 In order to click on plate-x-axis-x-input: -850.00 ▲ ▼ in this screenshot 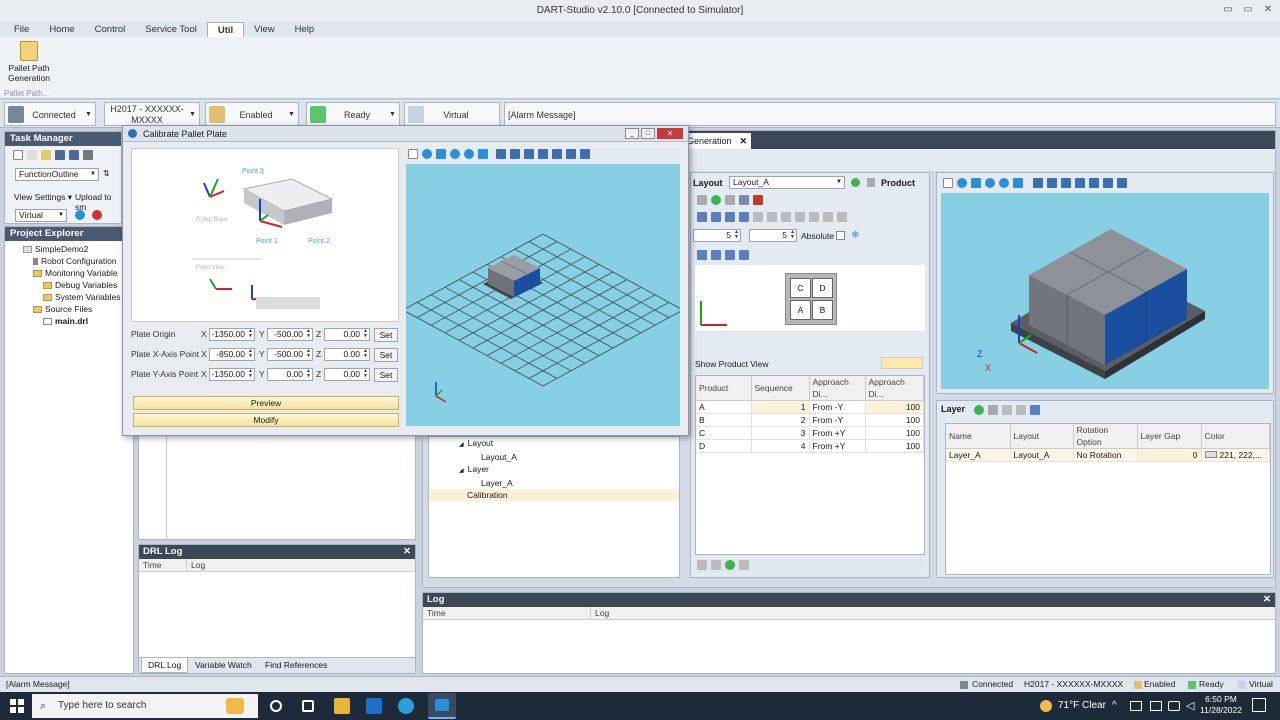, I will do `click(232, 354)`.